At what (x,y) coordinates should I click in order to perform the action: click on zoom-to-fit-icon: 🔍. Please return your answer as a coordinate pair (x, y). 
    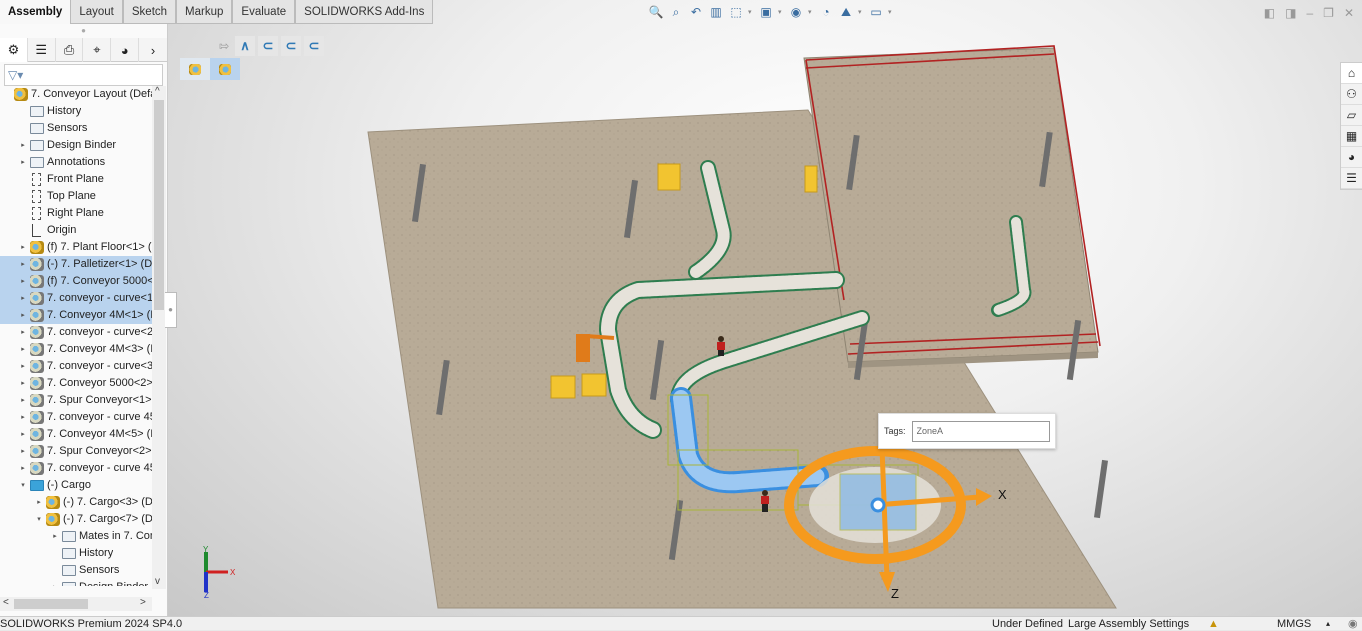
    Looking at the image, I should click on (656, 12).